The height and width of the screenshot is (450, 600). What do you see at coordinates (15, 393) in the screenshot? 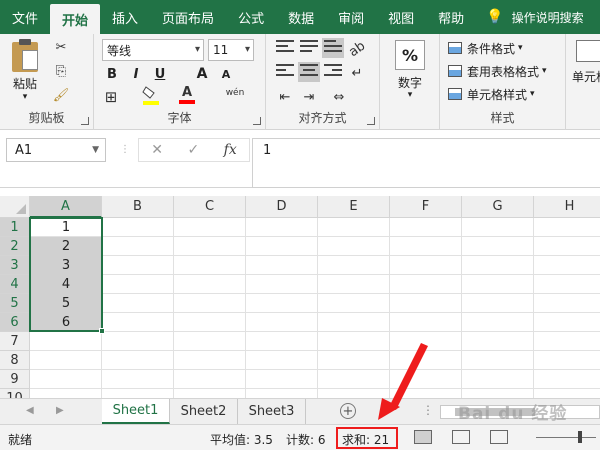
I see `row-header: 10` at bounding box center [15, 393].